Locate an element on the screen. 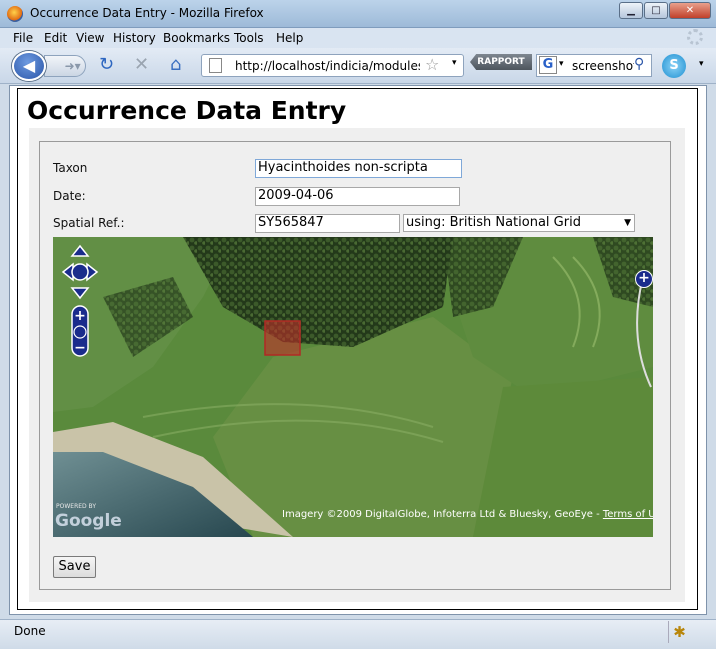 The height and width of the screenshot is (649, 716). back-arrow-icon: ◀ is located at coordinates (29, 65).